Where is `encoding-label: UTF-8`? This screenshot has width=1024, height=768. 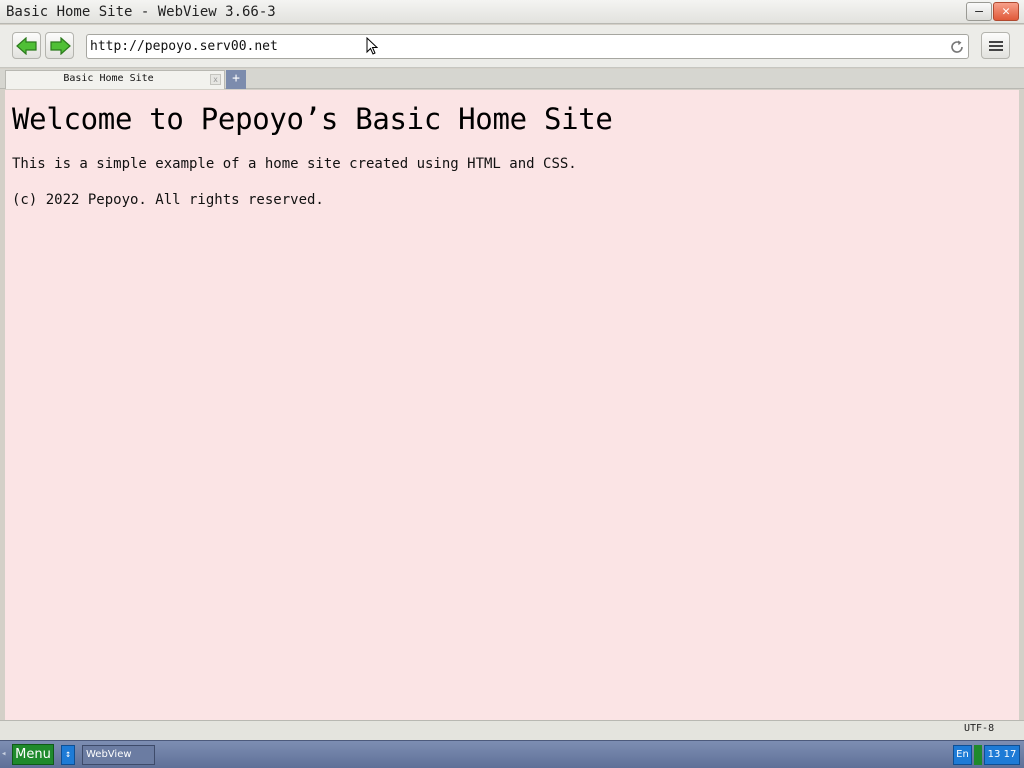
encoding-label: UTF-8 is located at coordinates (979, 728).